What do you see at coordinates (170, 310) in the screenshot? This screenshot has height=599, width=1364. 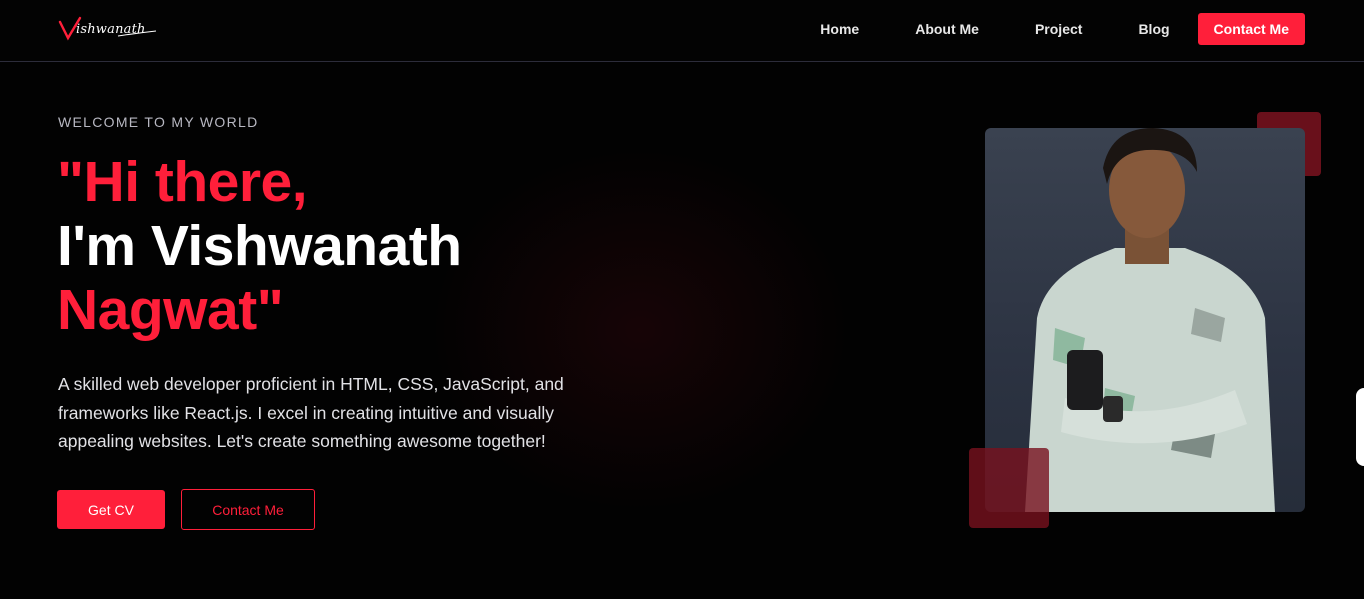 I see `headline-line-3: Nagwat"` at bounding box center [170, 310].